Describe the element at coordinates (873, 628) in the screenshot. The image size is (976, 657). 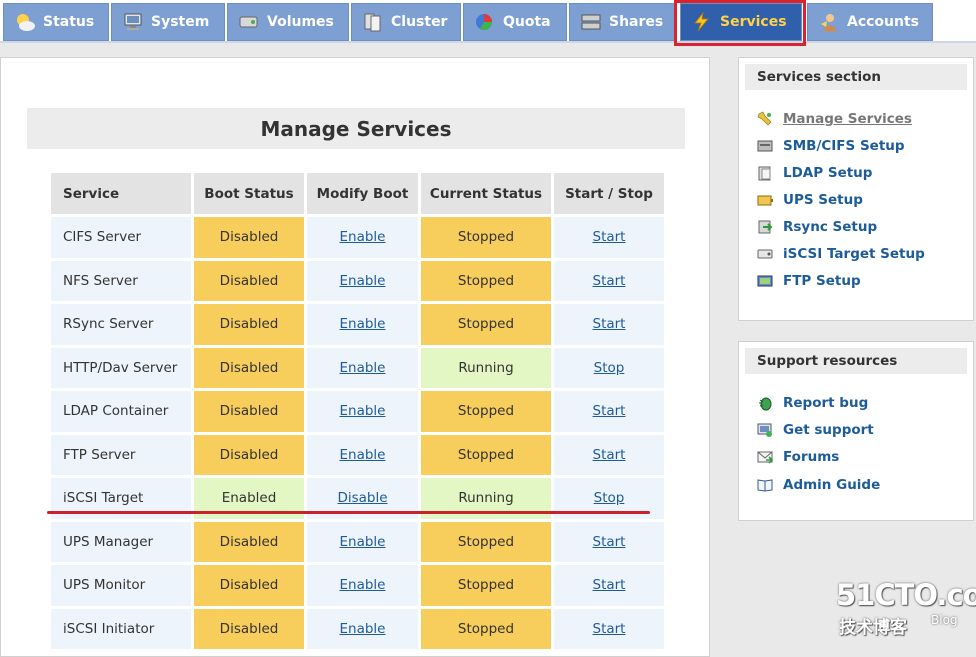
I see `watermark-sub: 技术博客` at that location.